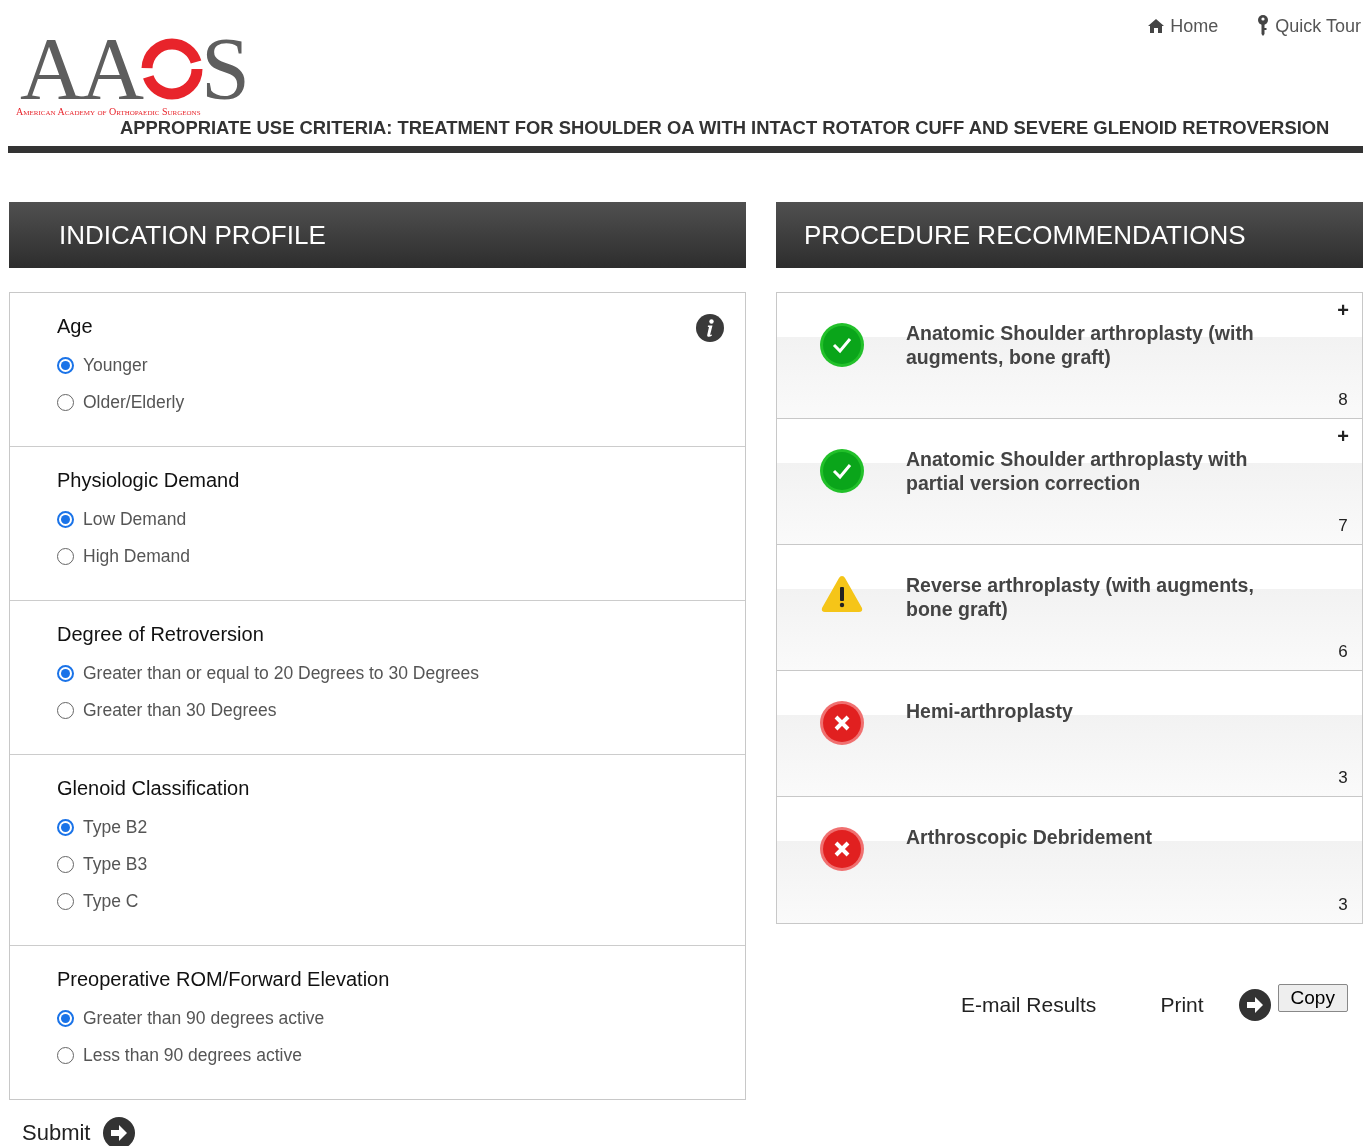 The height and width of the screenshot is (1146, 1363). Describe the element at coordinates (377, 235) in the screenshot. I see `section-header: INDICATION PROFILE` at that location.